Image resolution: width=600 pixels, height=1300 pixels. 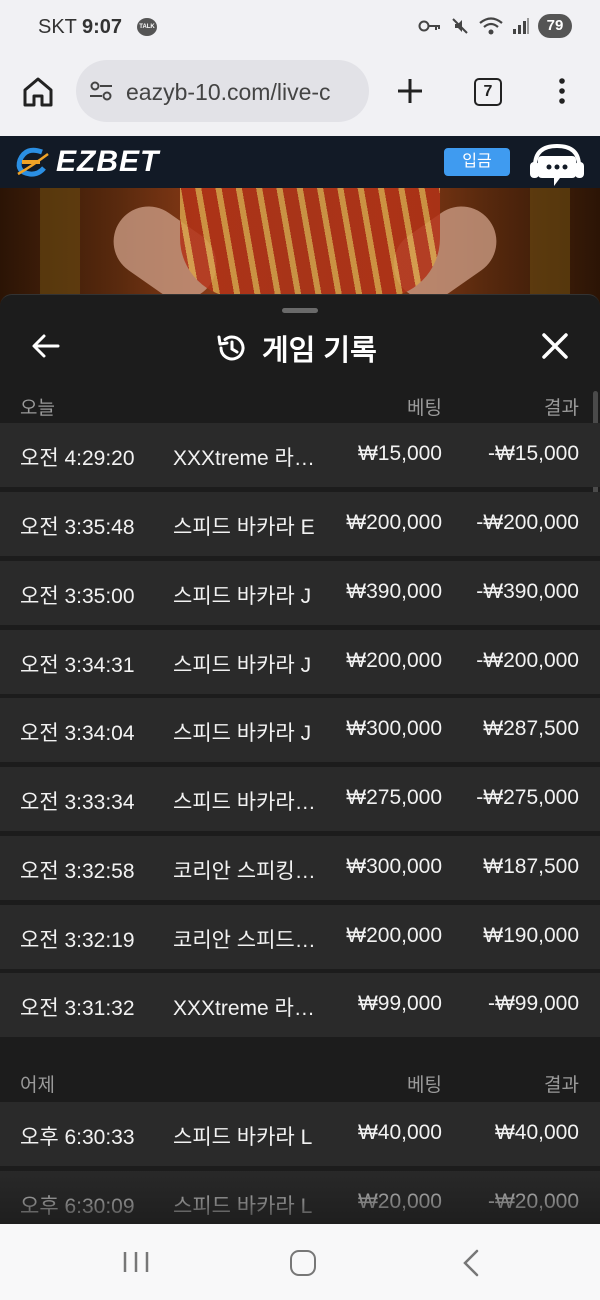 I want to click on row-result: -₩99,000, so click(x=533, y=1003).